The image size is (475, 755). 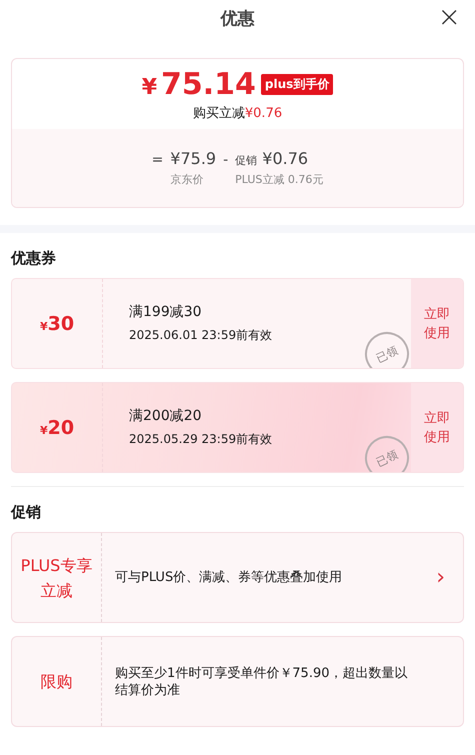 What do you see at coordinates (218, 113) in the screenshot?
I see `saving-label: 购买立减` at bounding box center [218, 113].